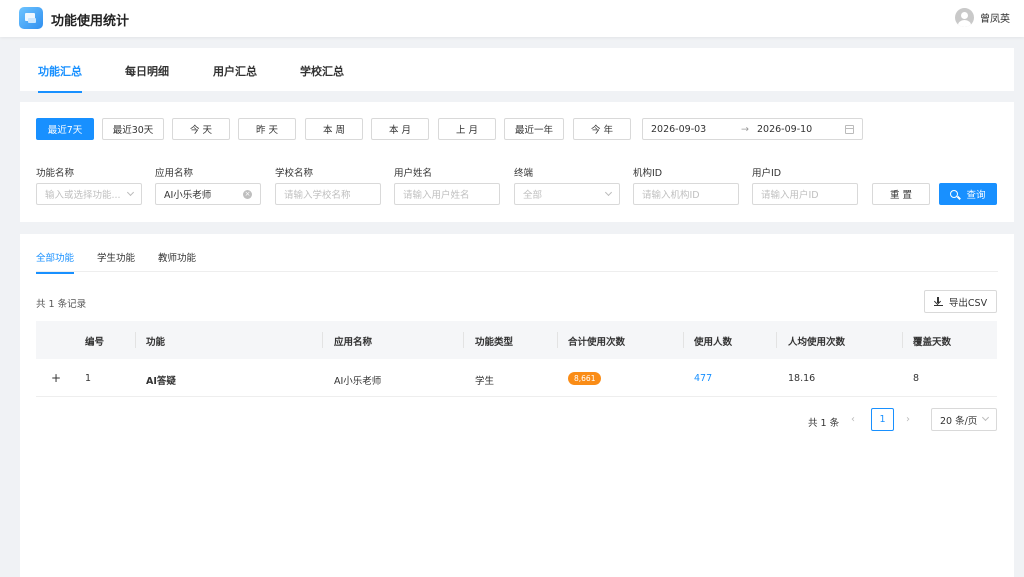 Image resolution: width=1024 pixels, height=577 pixels. Describe the element at coordinates (56, 378) in the screenshot. I see `expand-row-icon: +` at that location.